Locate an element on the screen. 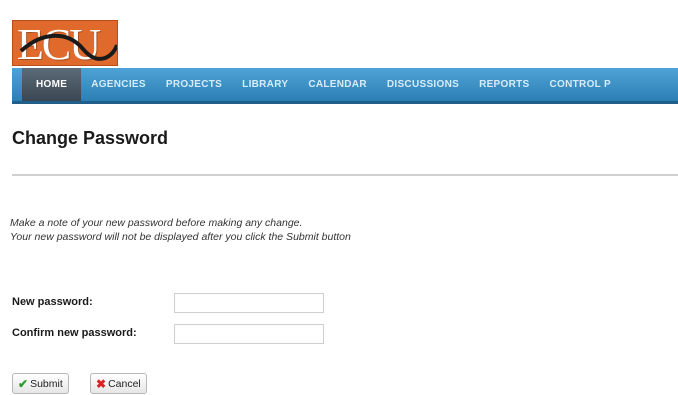 This screenshot has height=395, width=678. logo-swoosh-icon is located at coordinates (68, 47).